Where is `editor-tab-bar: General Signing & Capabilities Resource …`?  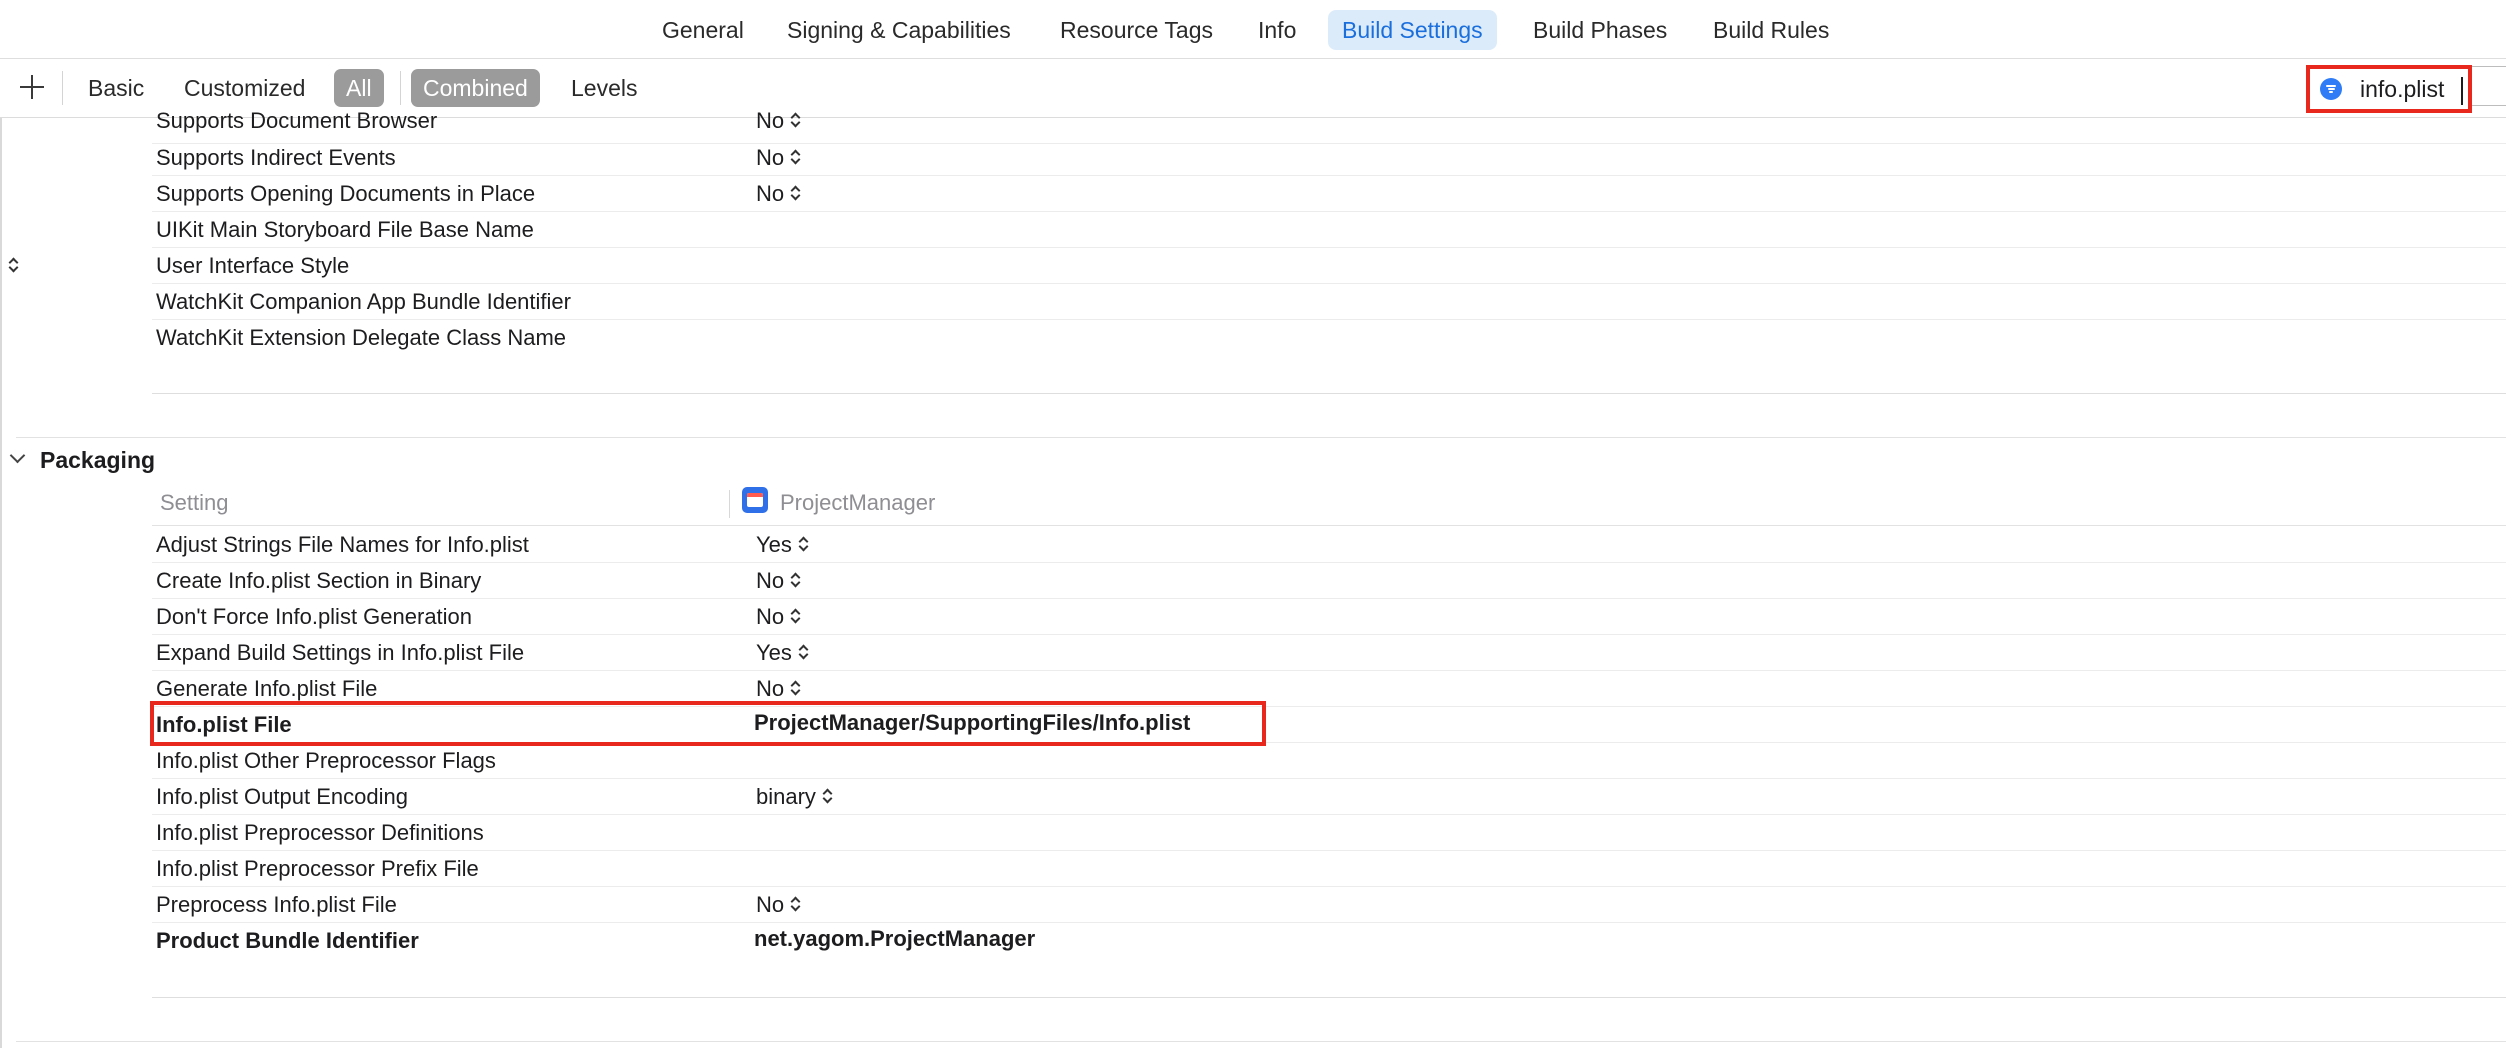 editor-tab-bar: General Signing & Capabilities Resource … is located at coordinates (1253, 29).